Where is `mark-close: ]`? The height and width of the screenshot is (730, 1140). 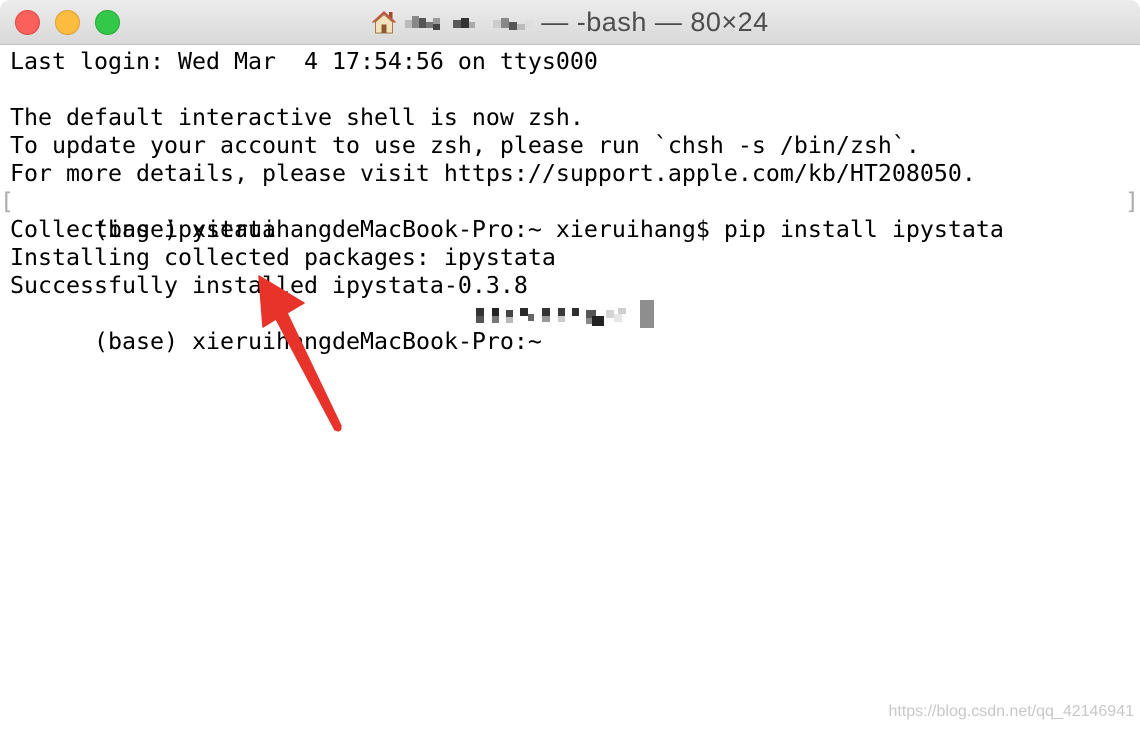
mark-close: ] is located at coordinates (1132, 201).